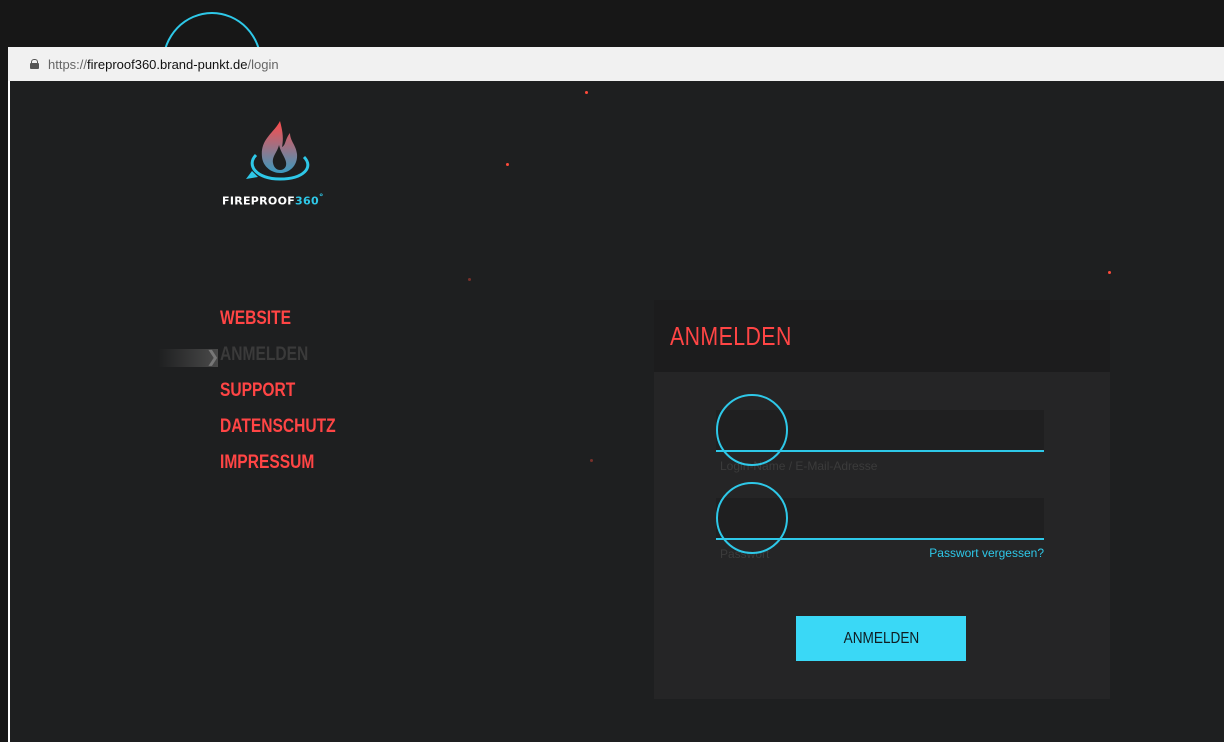  I want to click on username-input, so click(880, 430).